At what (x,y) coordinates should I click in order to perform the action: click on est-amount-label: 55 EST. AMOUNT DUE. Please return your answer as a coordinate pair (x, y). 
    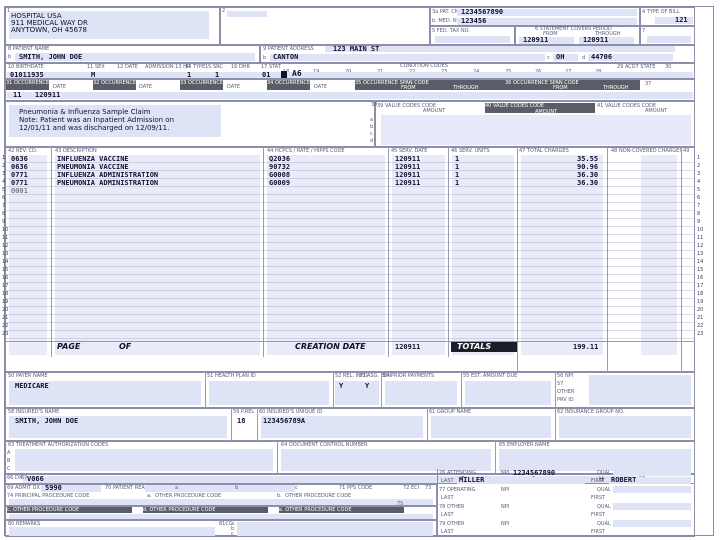
    Looking at the image, I should click on (490, 376).